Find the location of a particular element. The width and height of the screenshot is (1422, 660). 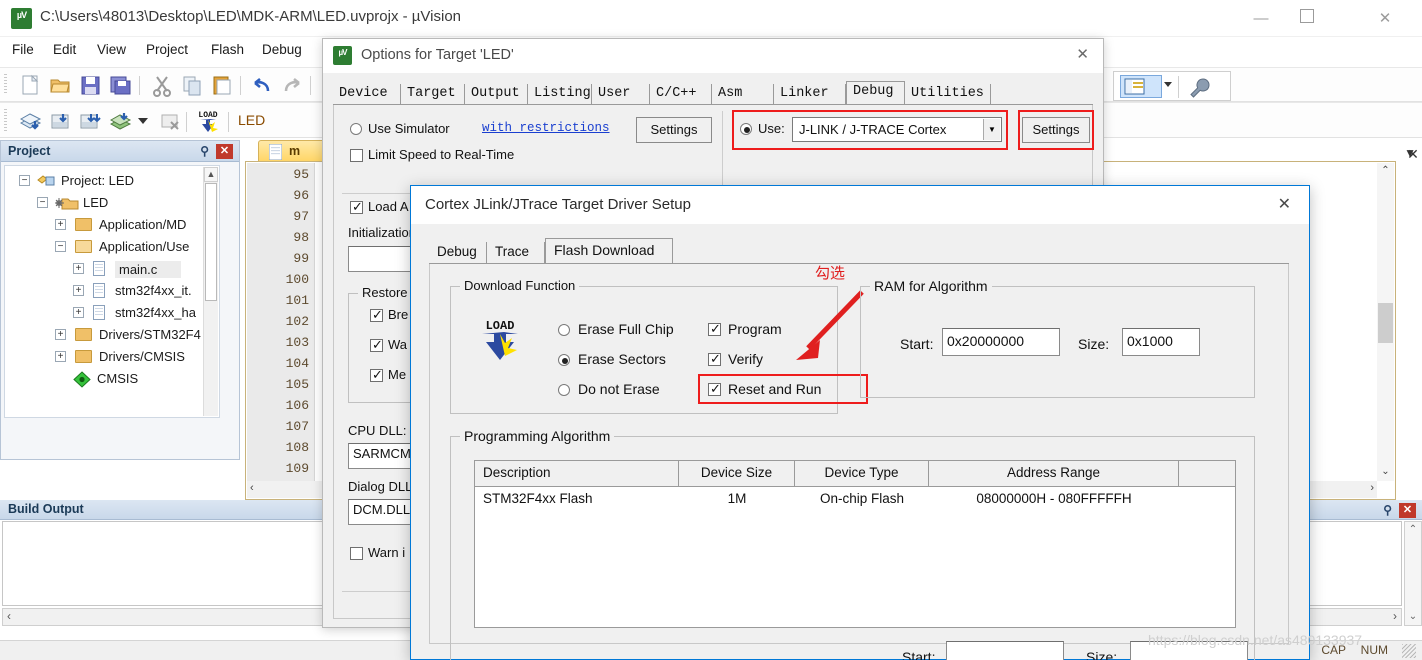

simulator-settings-button: Settings is located at coordinates (674, 130).